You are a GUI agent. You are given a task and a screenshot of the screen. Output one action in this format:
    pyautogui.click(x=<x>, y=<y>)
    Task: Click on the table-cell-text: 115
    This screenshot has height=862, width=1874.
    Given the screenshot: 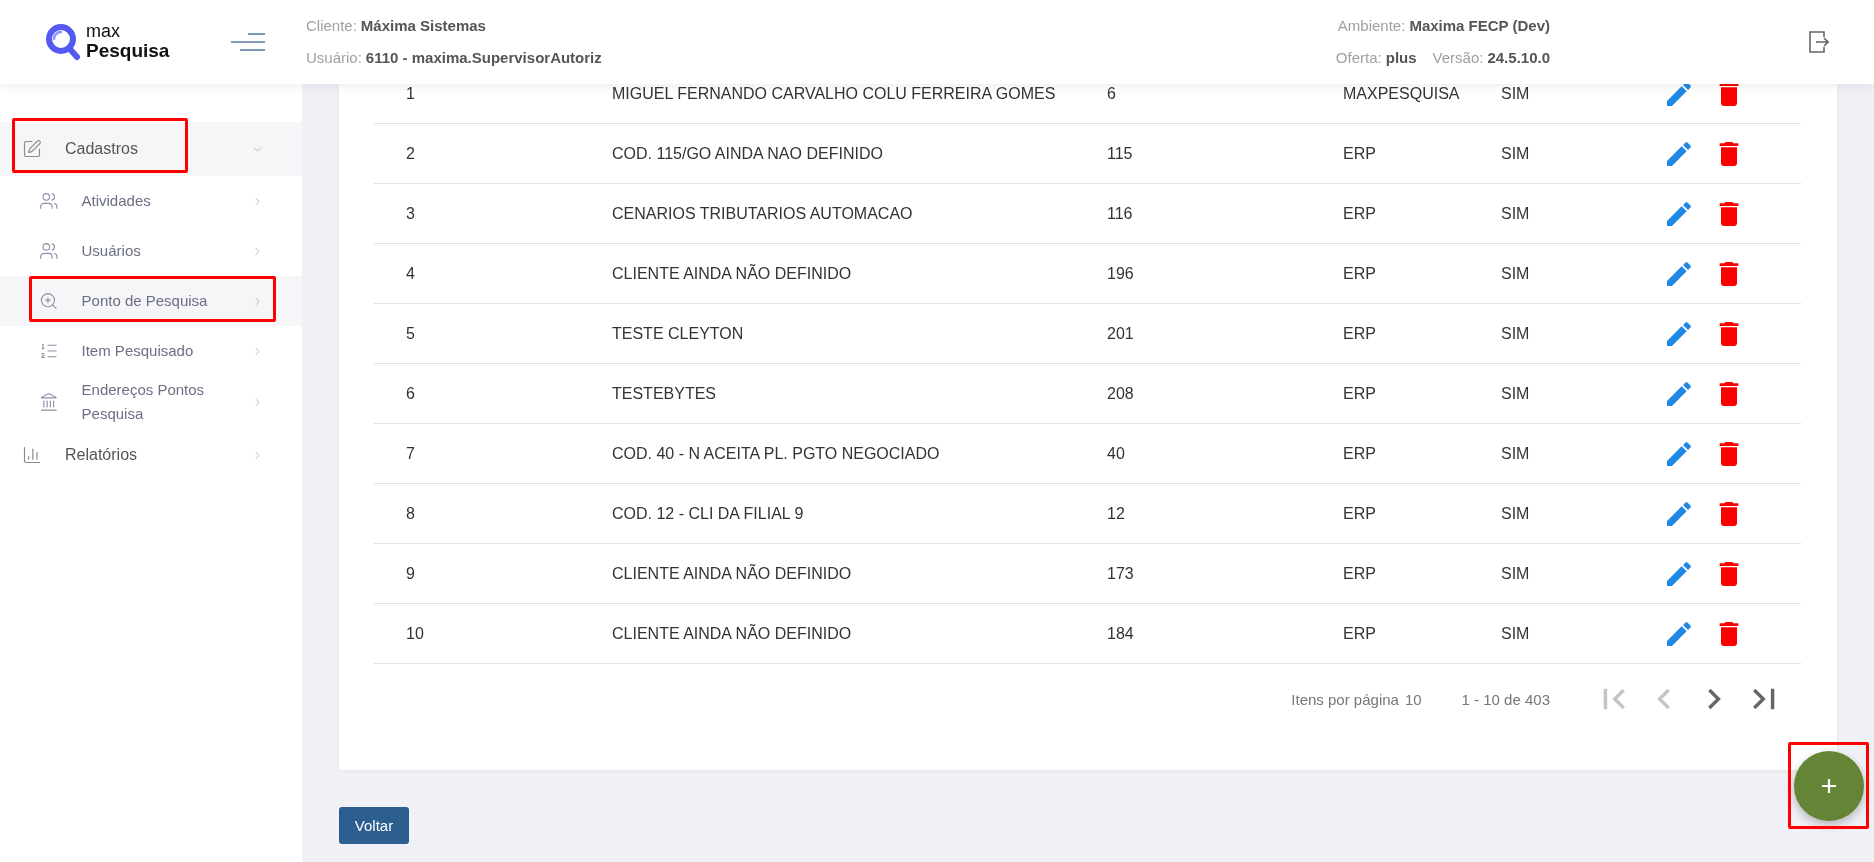 What is the action you would take?
    pyautogui.click(x=1120, y=153)
    